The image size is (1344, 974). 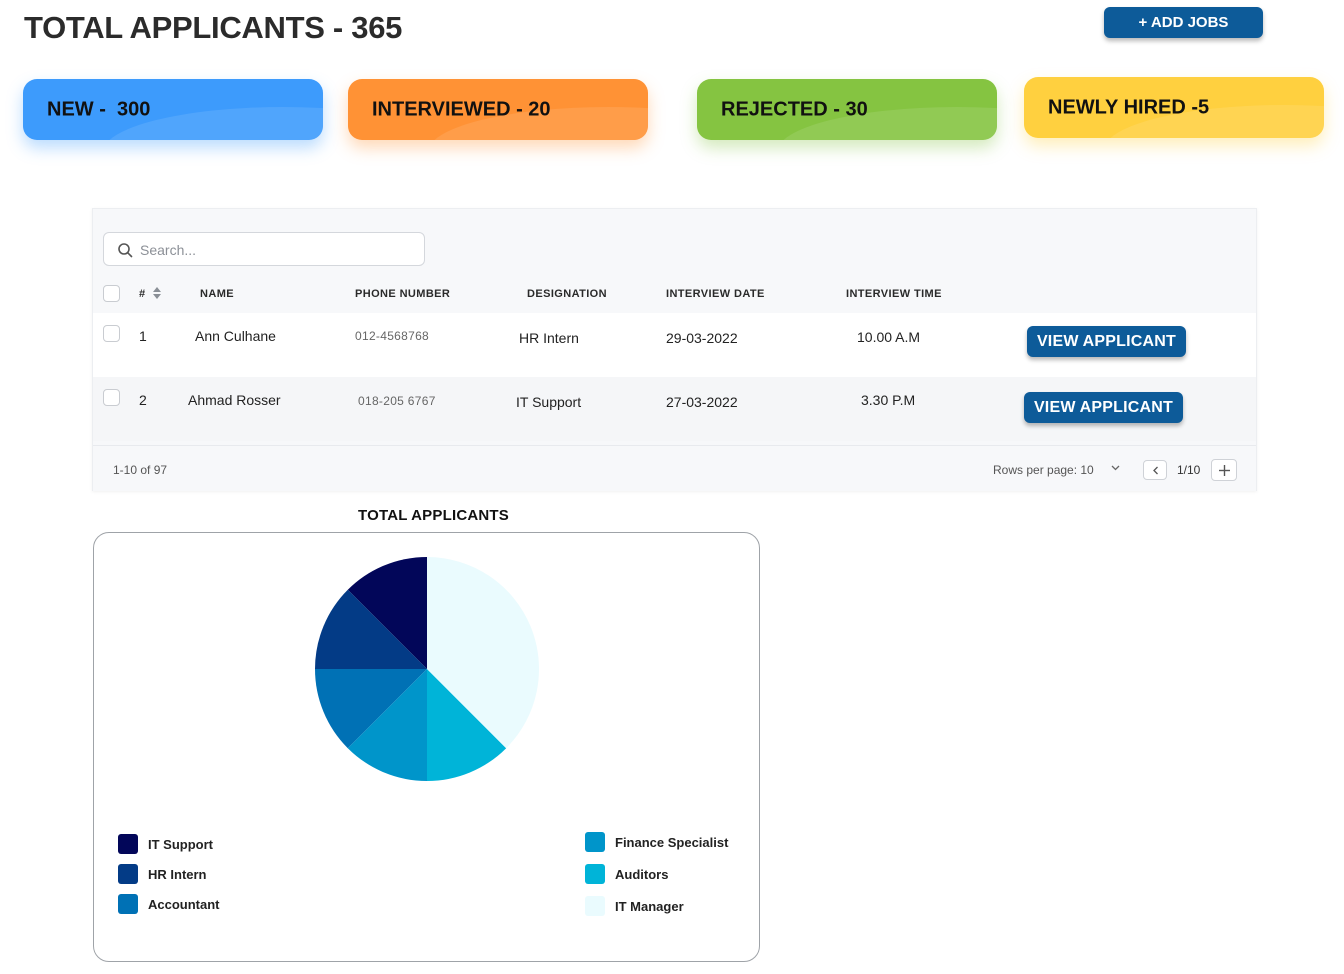 What do you see at coordinates (549, 402) in the screenshot?
I see `row-designation: IT Support` at bounding box center [549, 402].